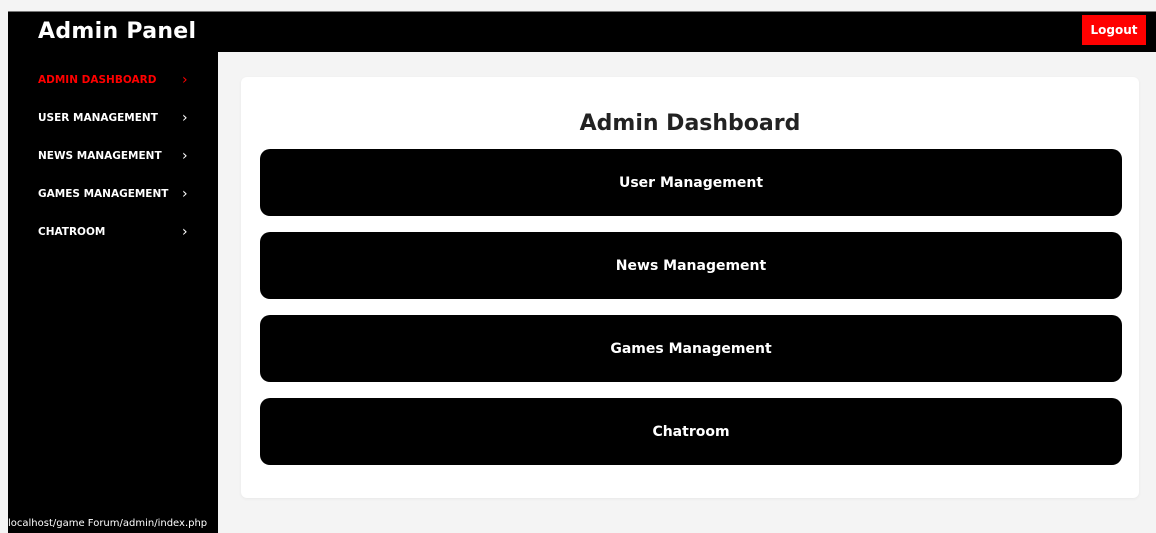 The image size is (1156, 533). Describe the element at coordinates (691, 348) in the screenshot. I see `games-management-button: Games Management` at that location.